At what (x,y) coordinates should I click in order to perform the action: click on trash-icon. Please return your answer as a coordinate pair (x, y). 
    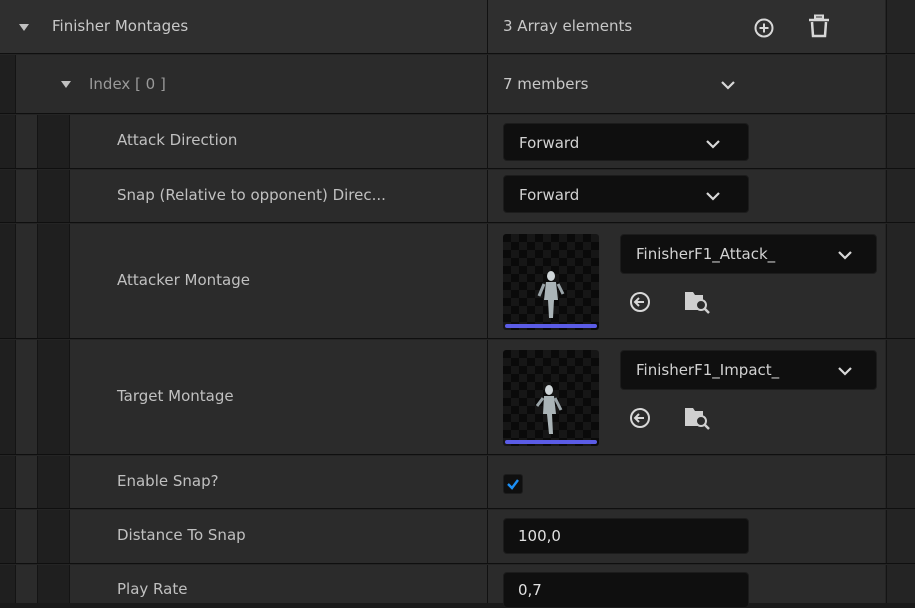
    Looking at the image, I should click on (819, 26).